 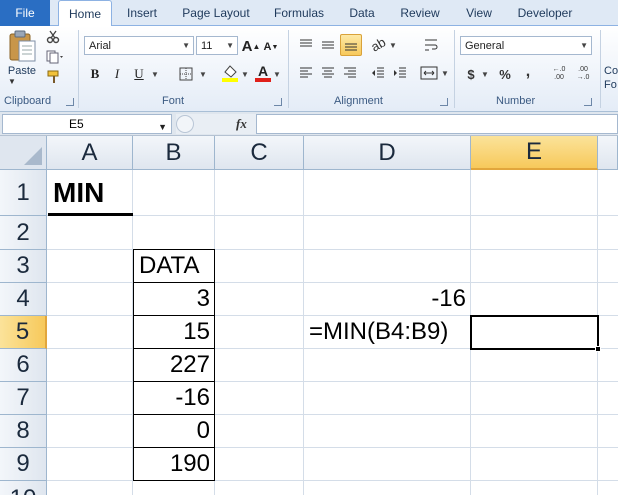 What do you see at coordinates (55, 57) in the screenshot?
I see `copy-icon` at bounding box center [55, 57].